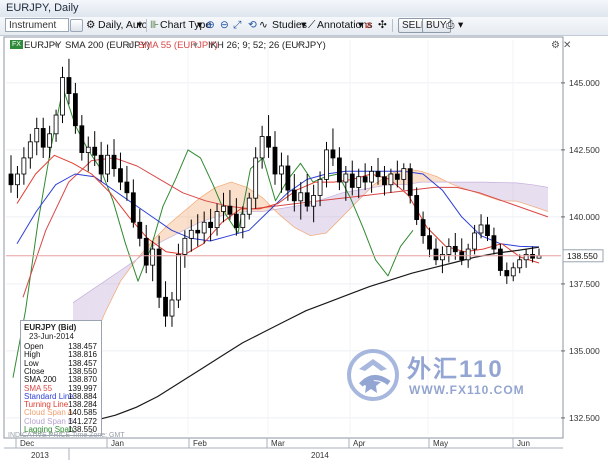  I want to click on legend-sma200-chevron-down-icon: ▾, so click(129, 45).